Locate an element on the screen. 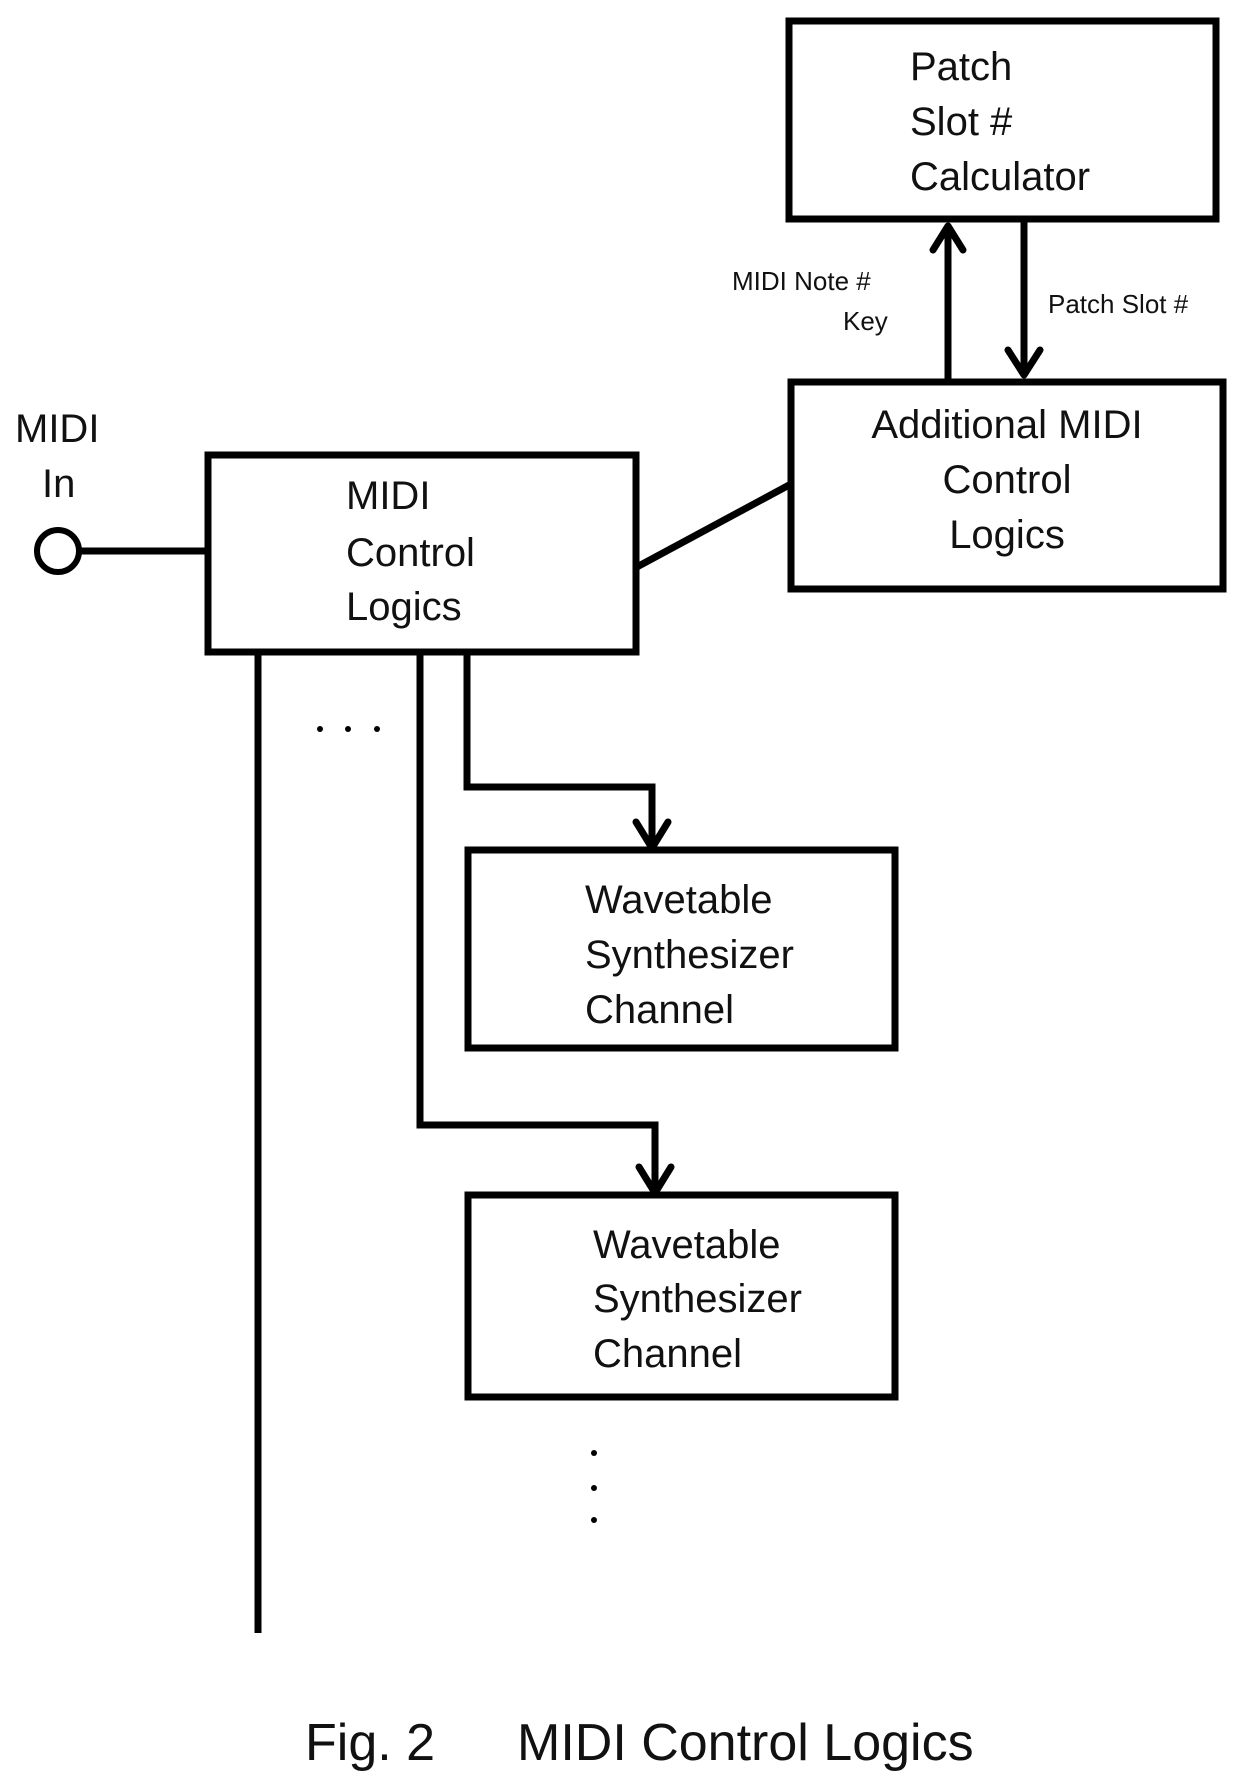 Image resolution: width=1240 pixels, height=1788 pixels. patch-slot-calculator-line-3: Calculator is located at coordinates (1000, 177).